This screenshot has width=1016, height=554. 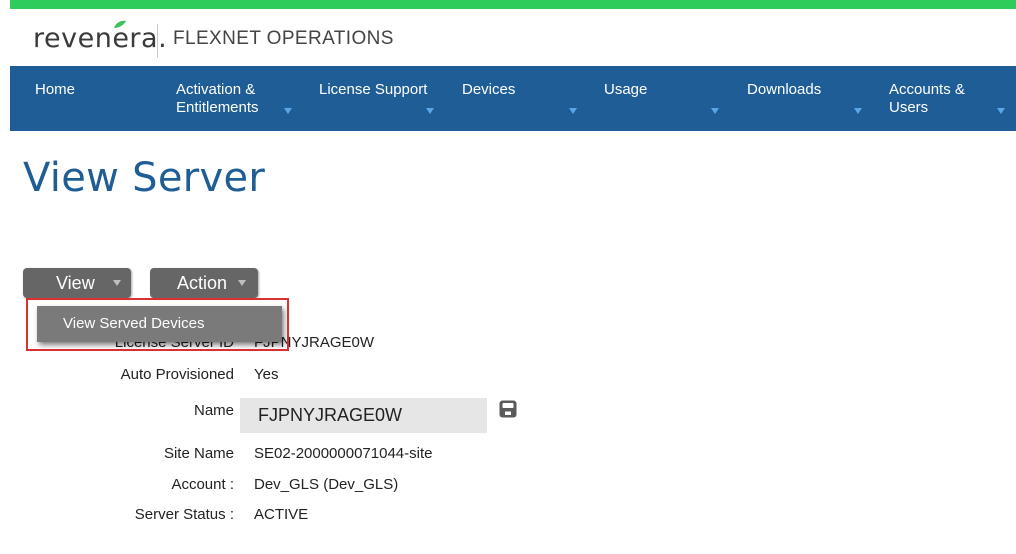 I want to click on nav-usage-label: Usage, so click(x=626, y=89).